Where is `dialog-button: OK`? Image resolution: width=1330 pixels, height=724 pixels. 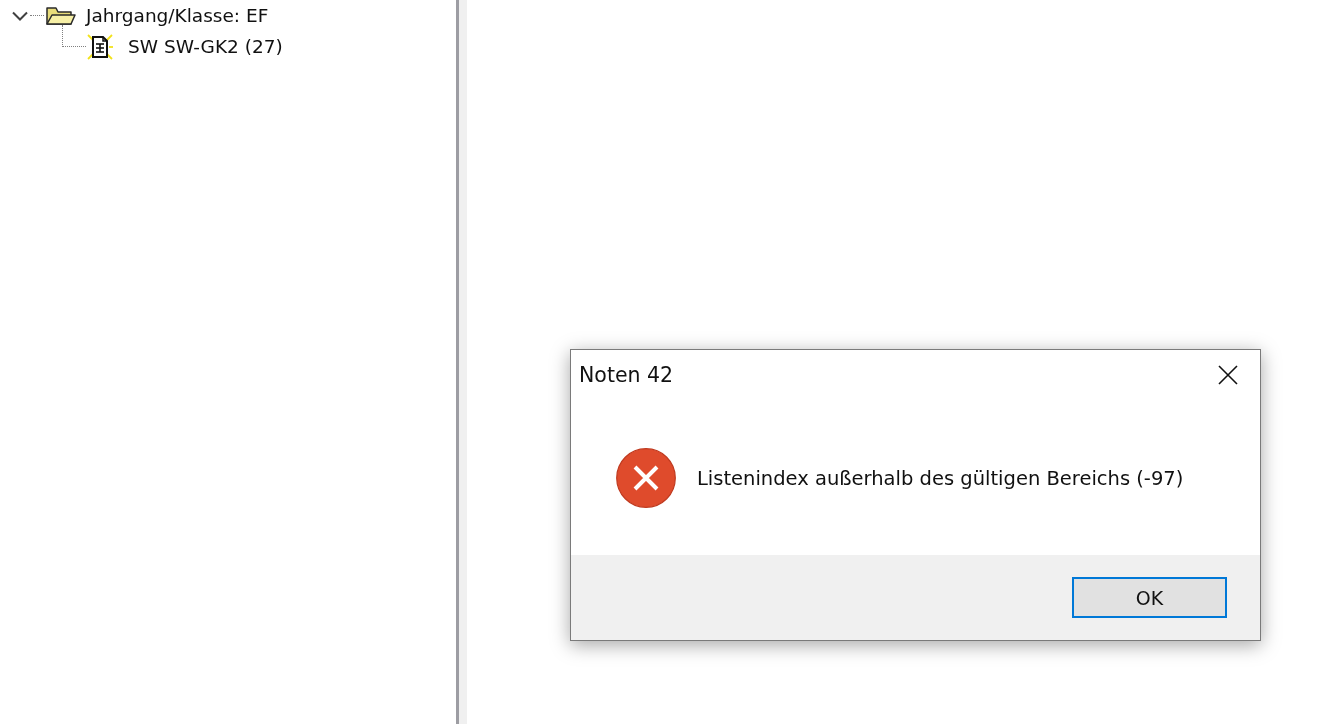
dialog-button: OK is located at coordinates (1149, 597).